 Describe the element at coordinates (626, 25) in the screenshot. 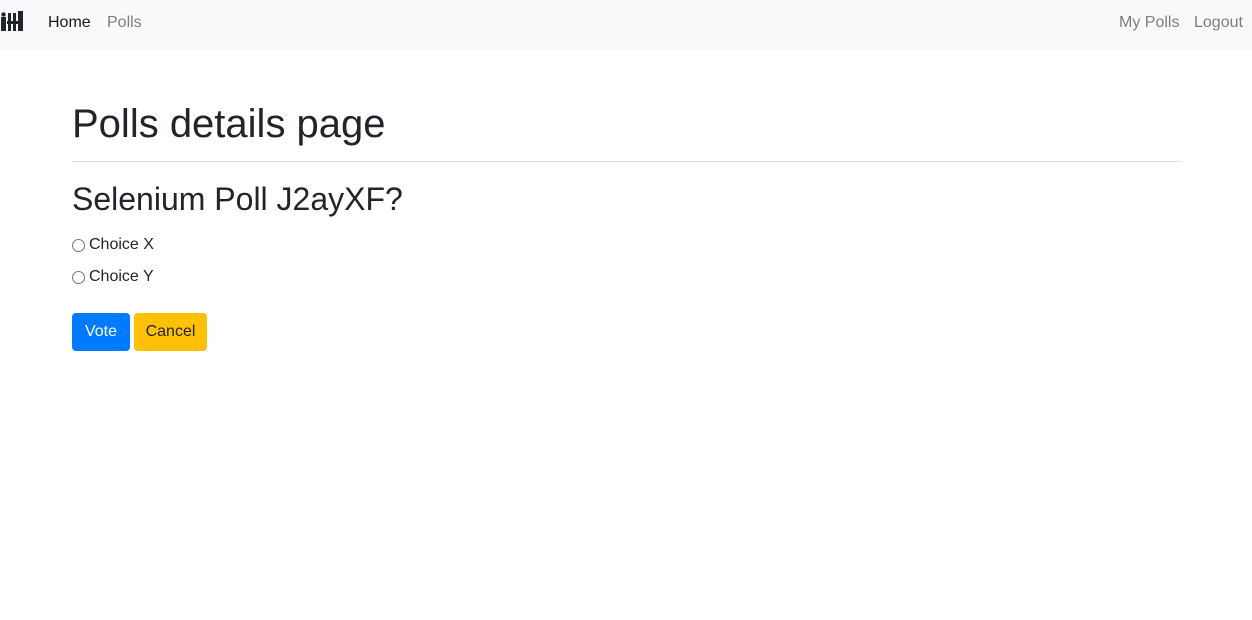

I see `top-navbar: Home Polls My Polls Logout` at that location.